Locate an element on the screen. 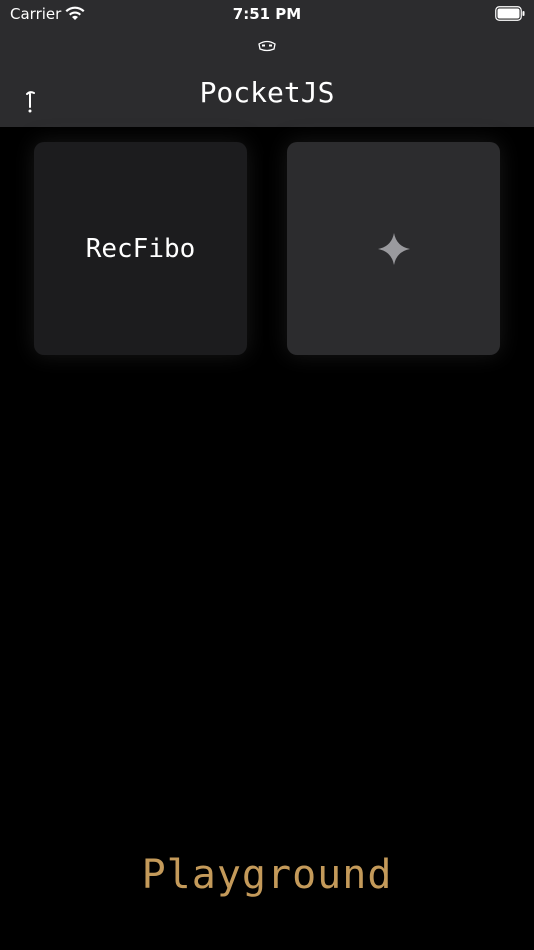 This screenshot has width=534, height=950. project-card-recfibo: RecFibo is located at coordinates (140, 248).